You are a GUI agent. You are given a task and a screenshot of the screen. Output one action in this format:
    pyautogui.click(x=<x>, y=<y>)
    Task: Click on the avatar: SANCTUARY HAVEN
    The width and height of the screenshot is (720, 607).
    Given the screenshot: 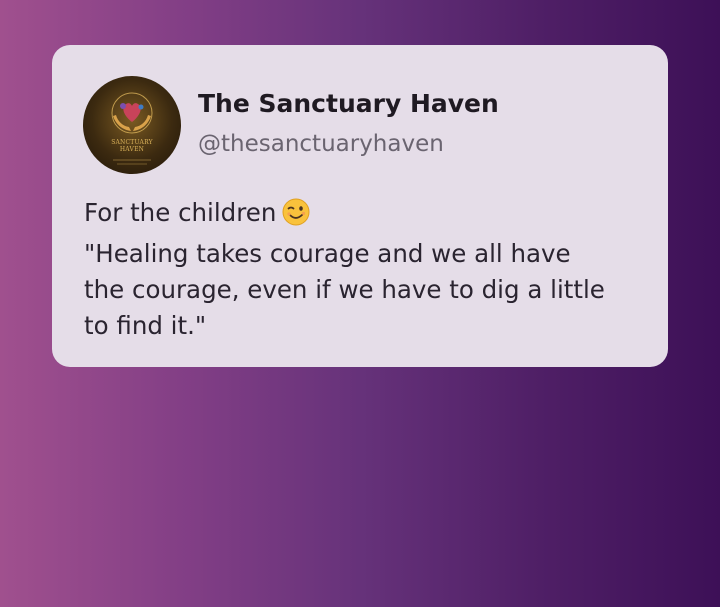 What is the action you would take?
    pyautogui.click(x=132, y=125)
    